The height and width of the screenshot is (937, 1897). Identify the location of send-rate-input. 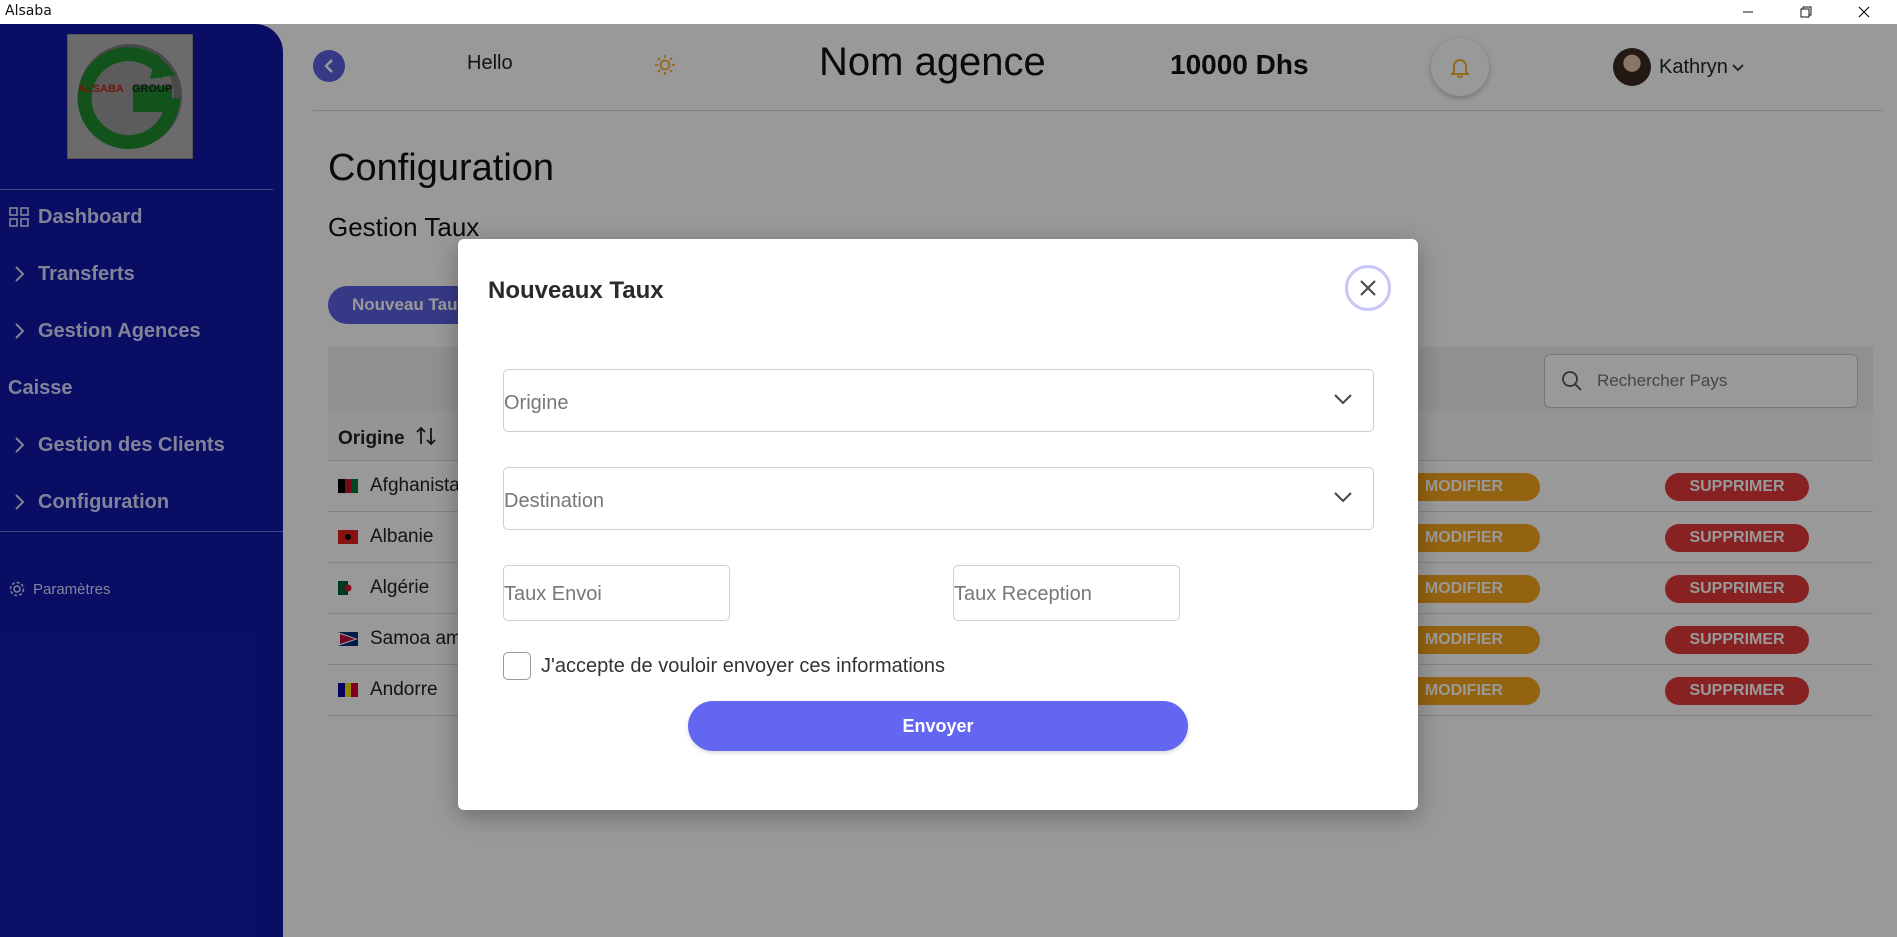
(616, 593).